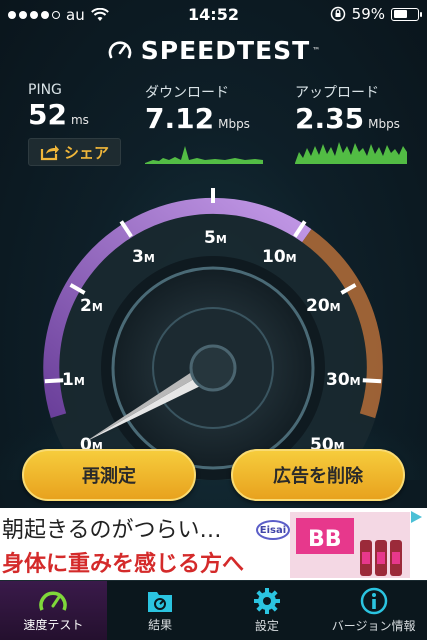  I want to click on app-header: SPEEDTEST ™, so click(213, 50).